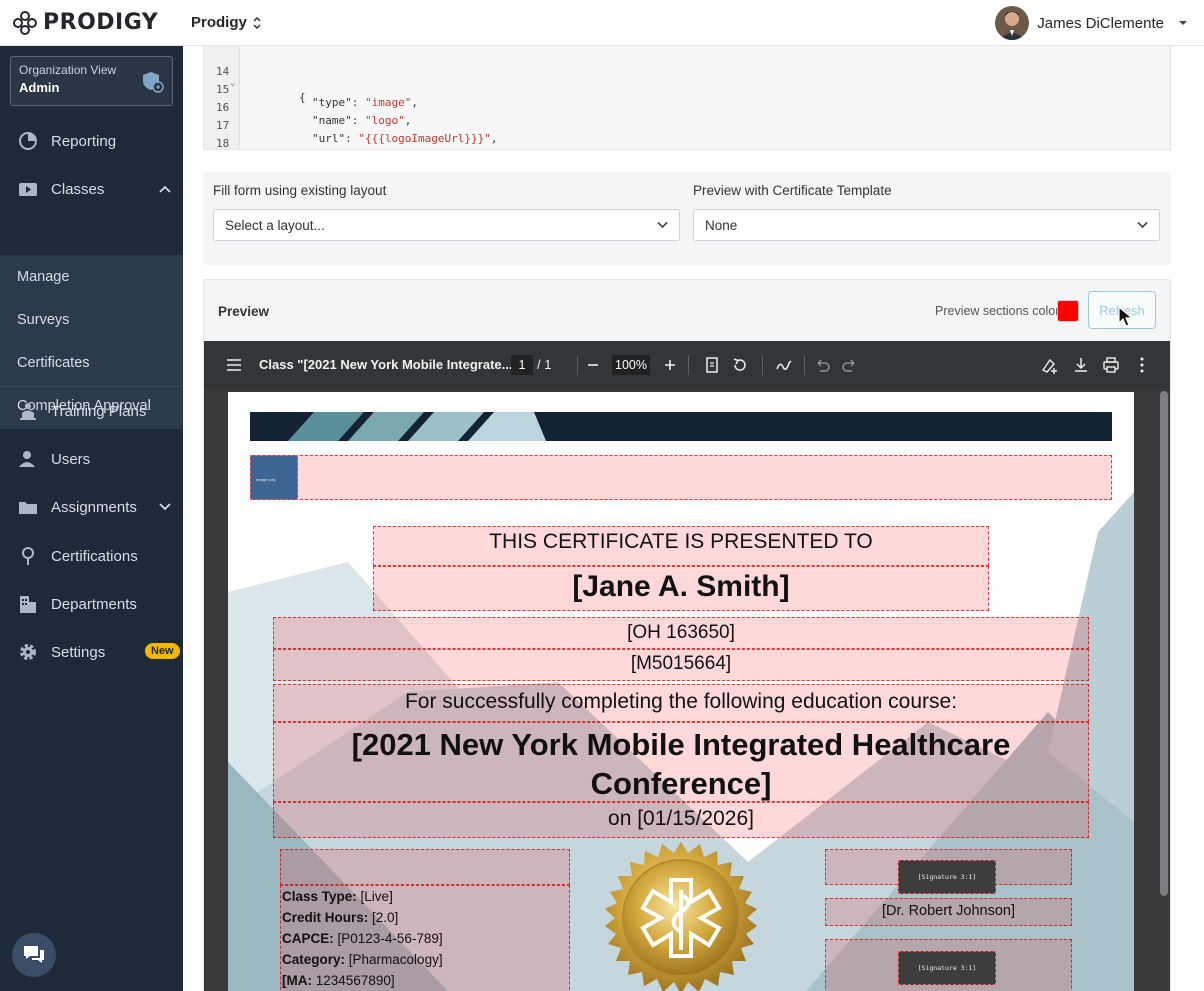 This screenshot has height=991, width=1204. What do you see at coordinates (1111, 365) in the screenshot?
I see `print-icon` at bounding box center [1111, 365].